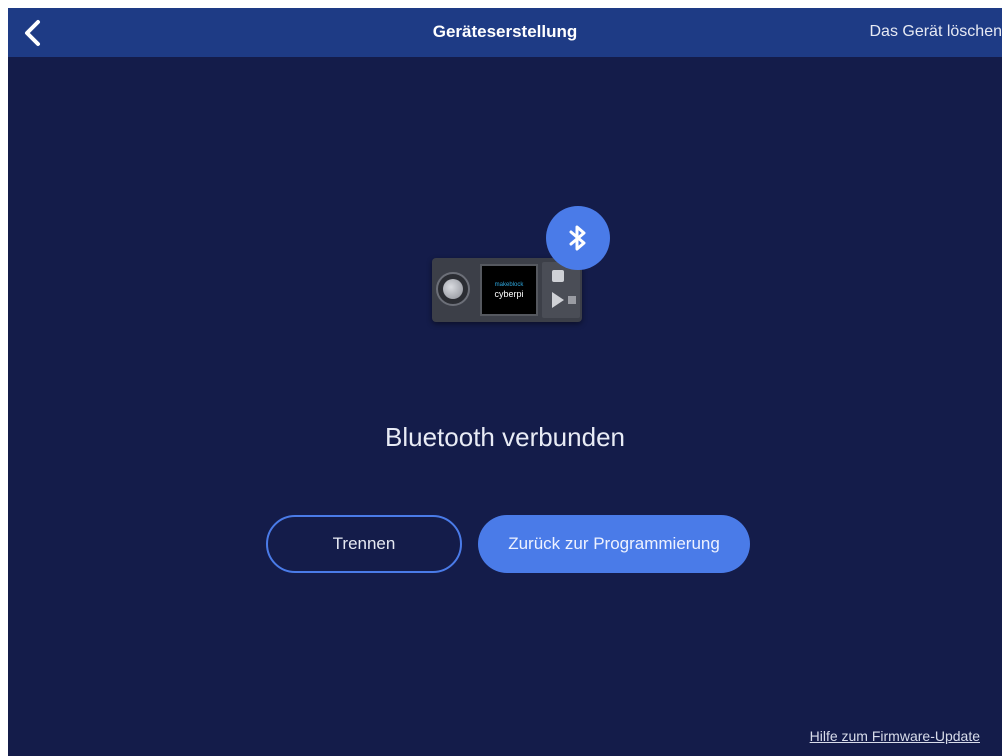 The height and width of the screenshot is (756, 1002). What do you see at coordinates (509, 285) in the screenshot?
I see `device-brand-text: makeblock` at bounding box center [509, 285].